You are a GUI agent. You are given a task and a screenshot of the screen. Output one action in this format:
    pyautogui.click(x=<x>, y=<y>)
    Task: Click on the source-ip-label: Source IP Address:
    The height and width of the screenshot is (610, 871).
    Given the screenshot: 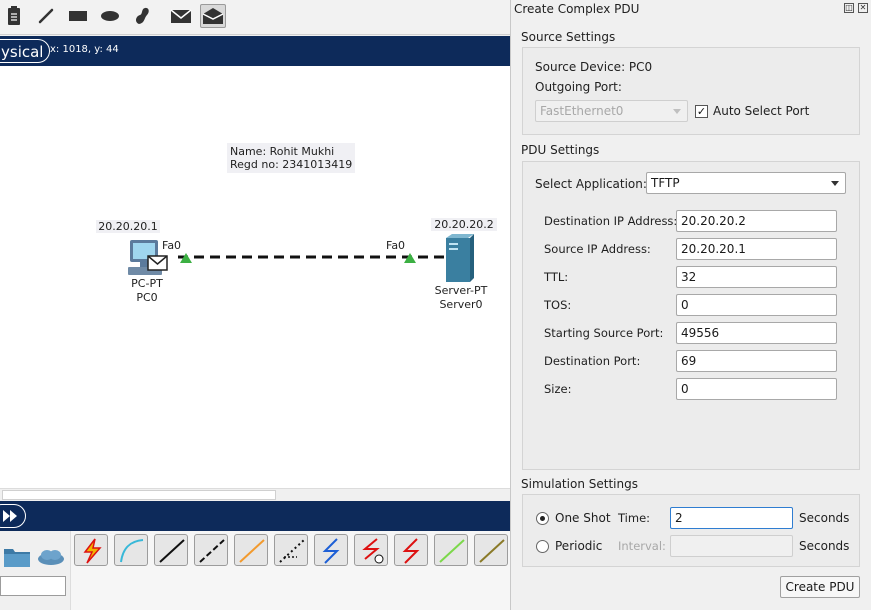 What is the action you would take?
    pyautogui.click(x=597, y=249)
    